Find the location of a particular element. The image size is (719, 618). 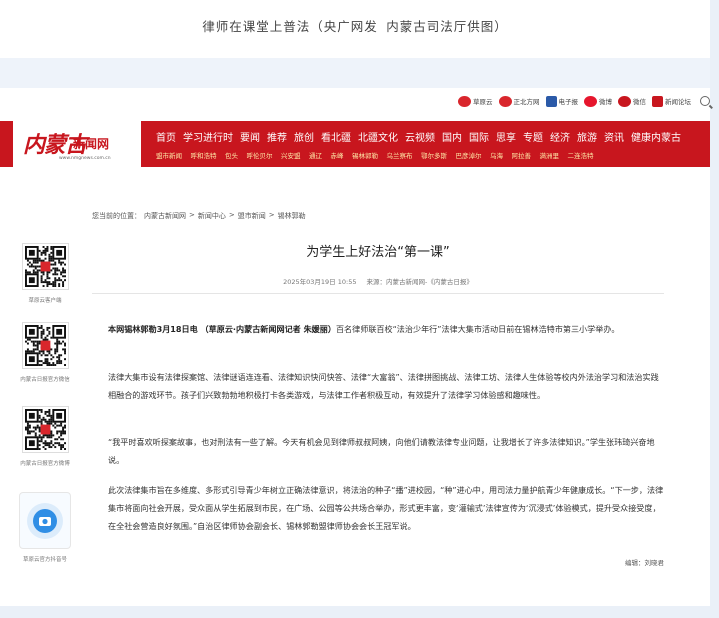

title-divider is located at coordinates (378, 293).